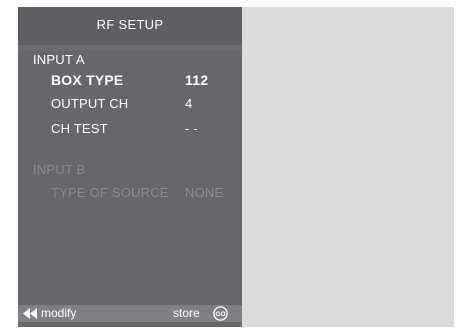 The height and width of the screenshot is (332, 458). Describe the element at coordinates (87, 80) in the screenshot. I see `box-type-label: BOX TYPE` at that location.